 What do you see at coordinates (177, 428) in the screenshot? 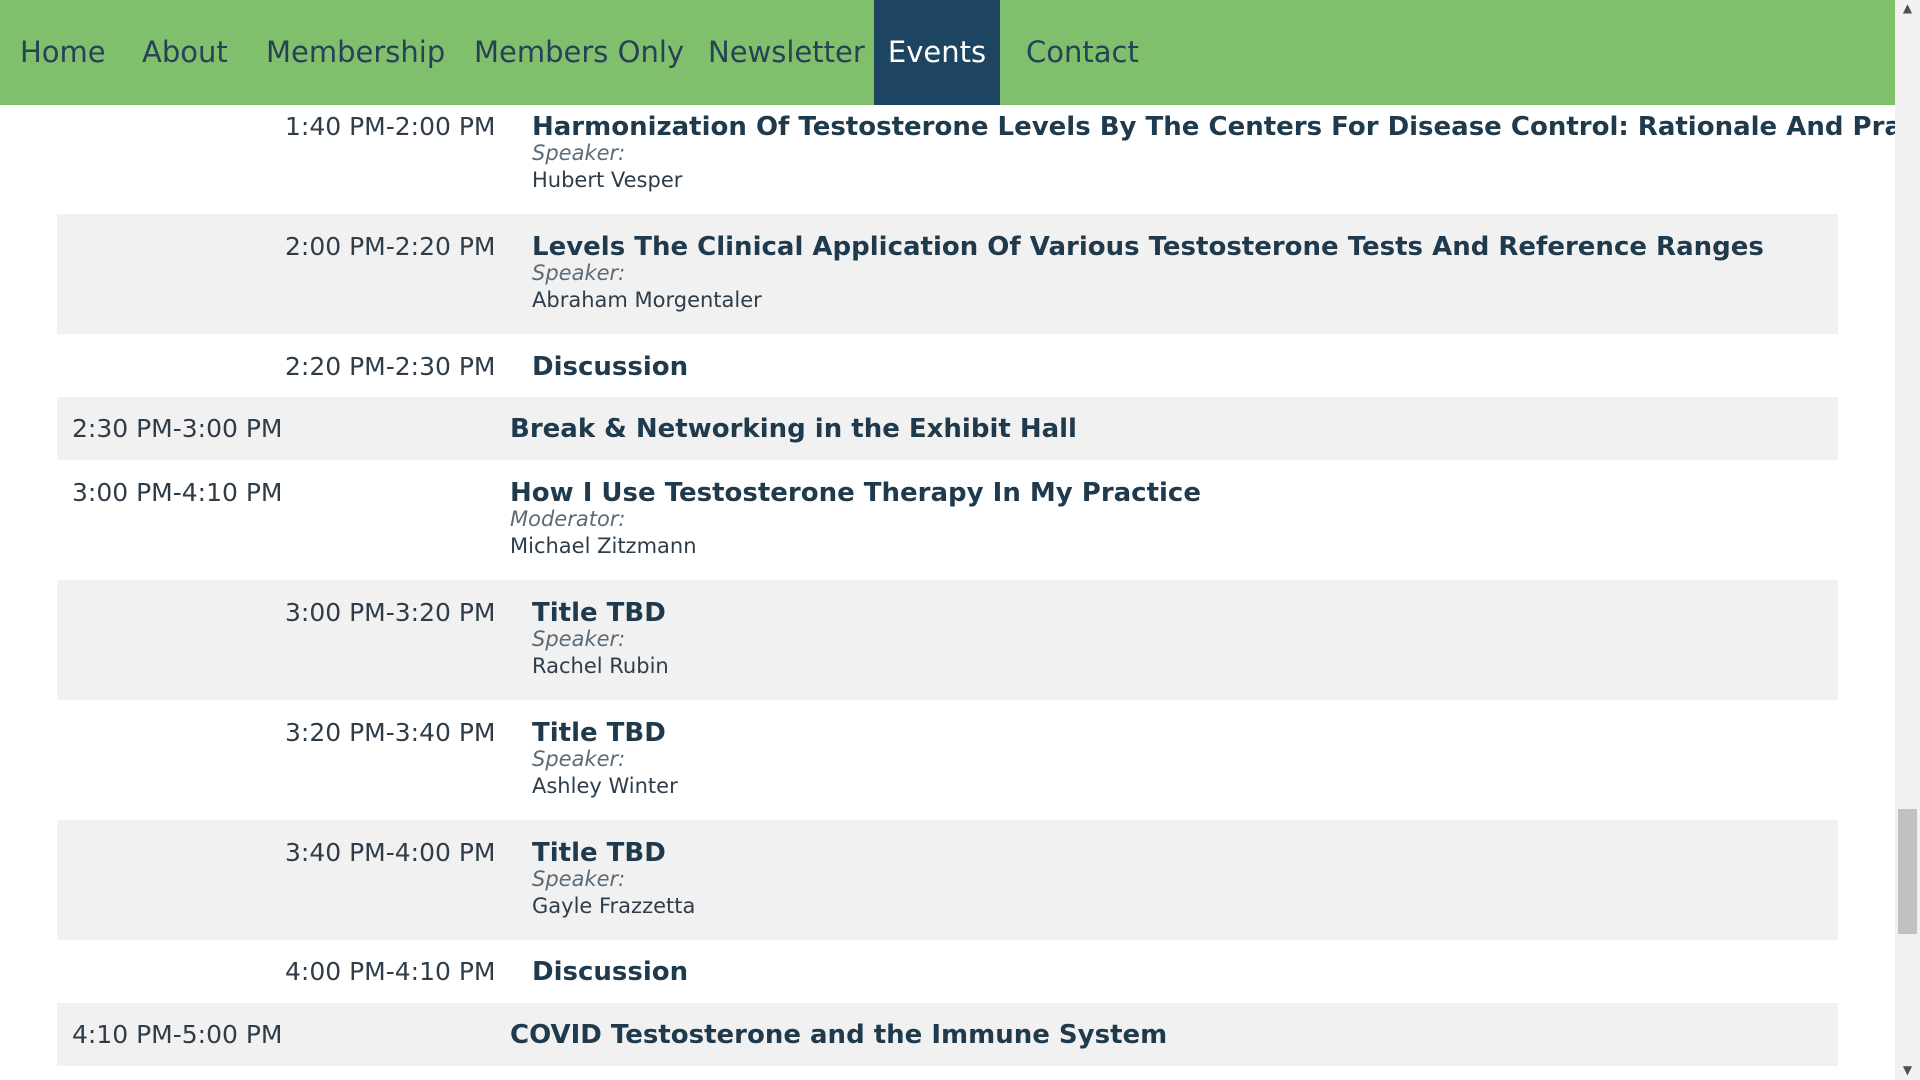
I see `session-time: 2:30 PM-3:00 PM` at bounding box center [177, 428].